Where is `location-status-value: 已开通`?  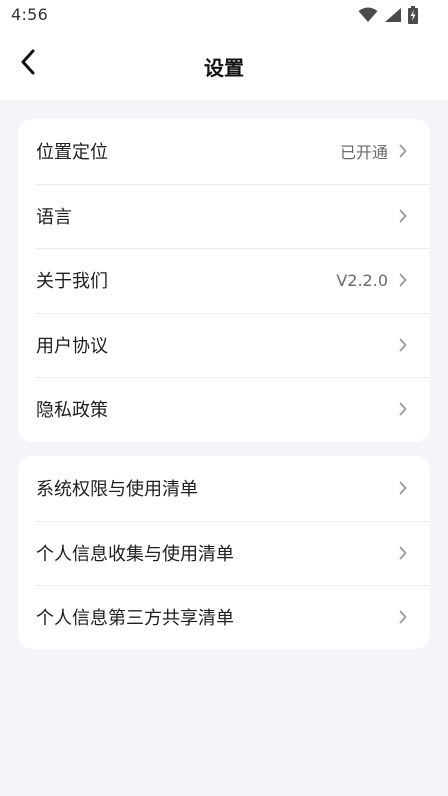 location-status-value: 已开通 is located at coordinates (363, 153).